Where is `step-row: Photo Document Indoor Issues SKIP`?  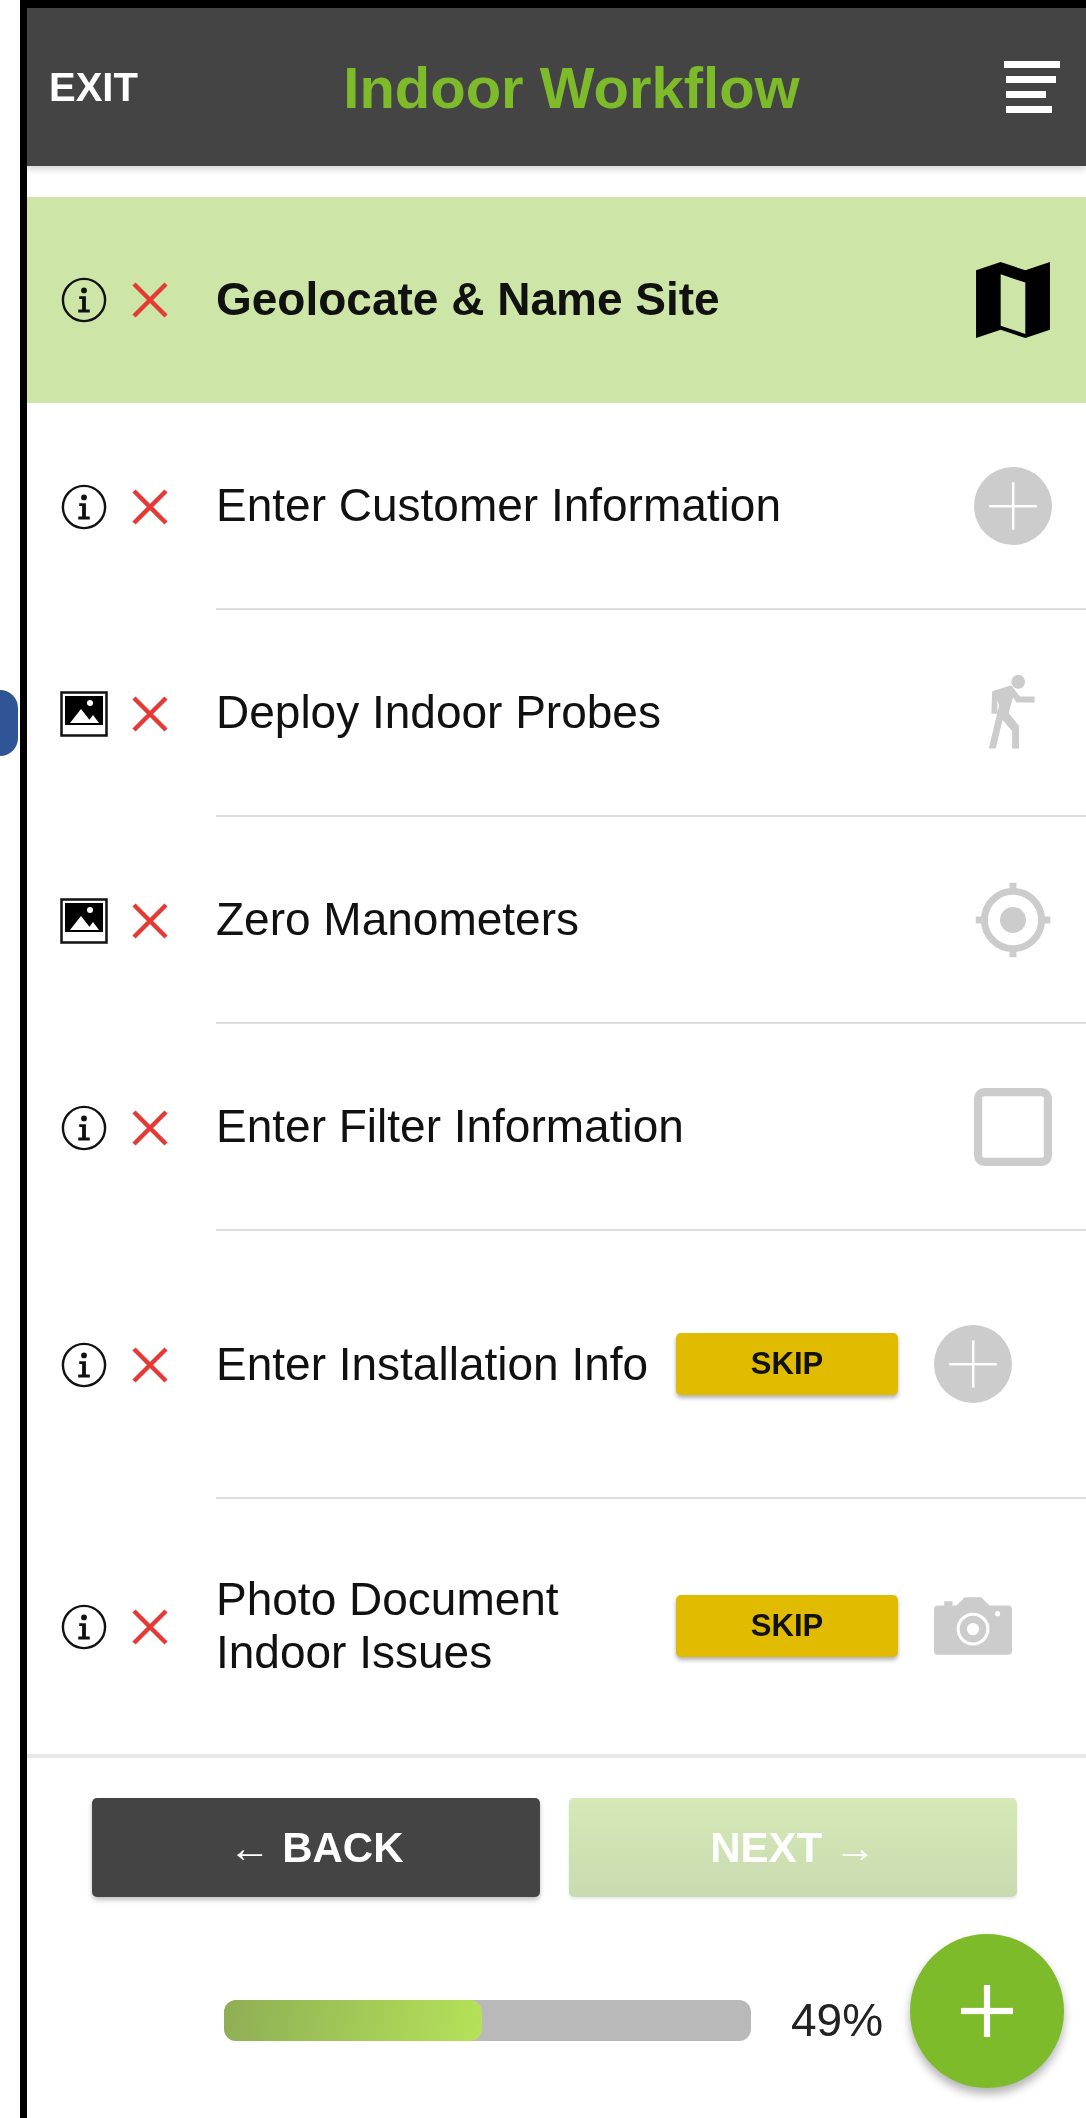 step-row: Photo Document Indoor Issues SKIP is located at coordinates (556, 1626).